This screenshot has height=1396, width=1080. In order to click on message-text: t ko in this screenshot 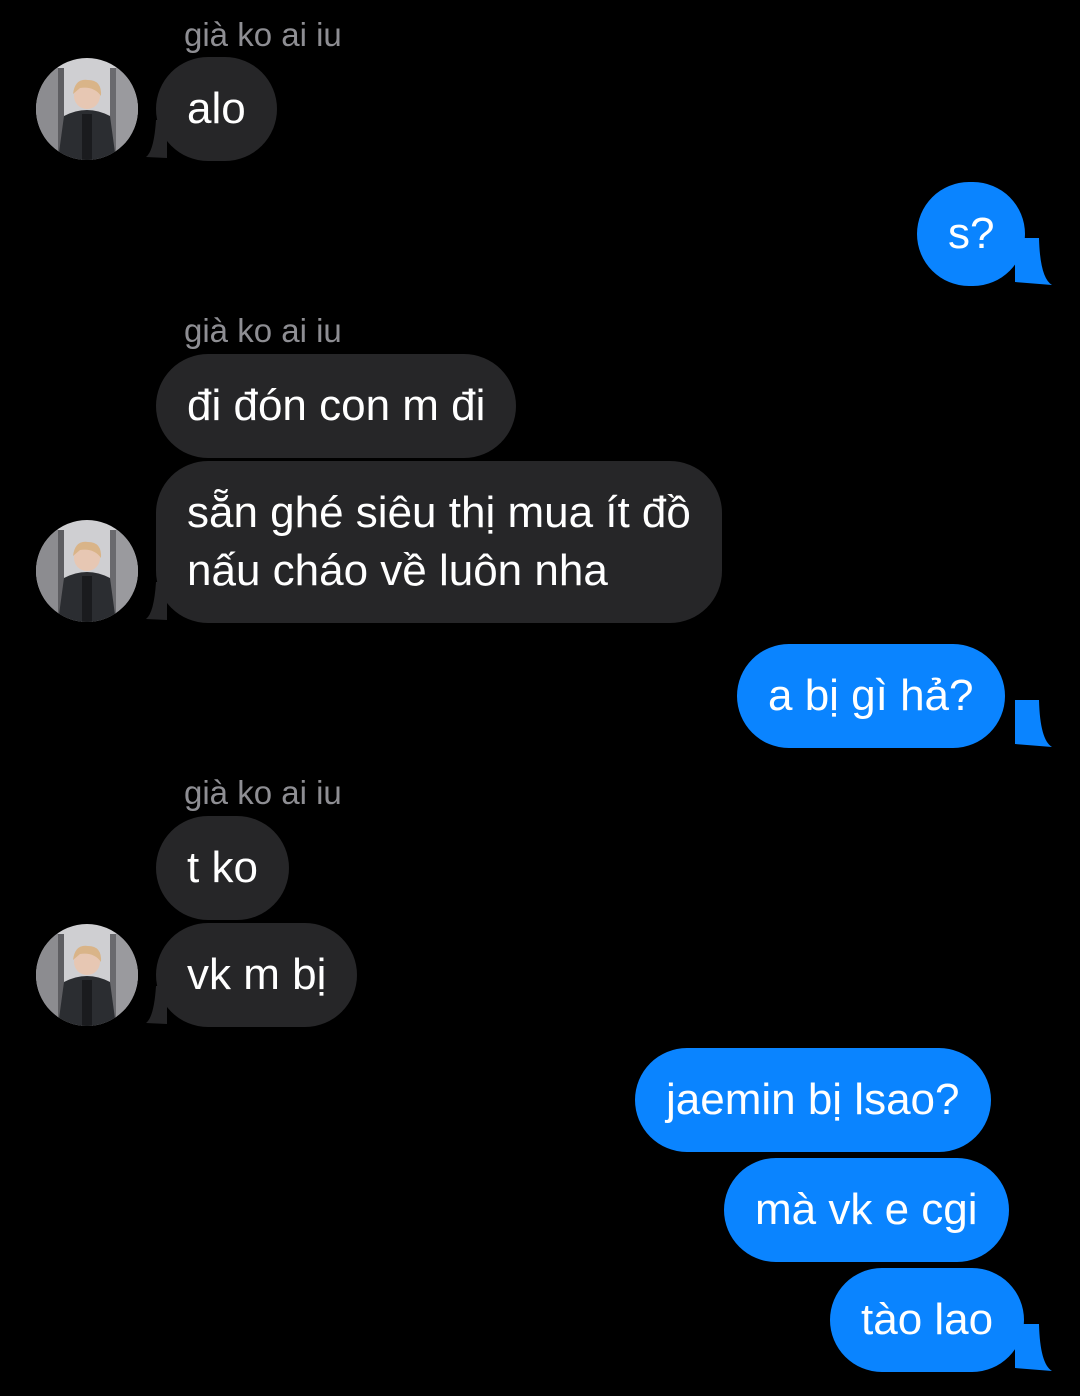, I will do `click(222, 867)`.